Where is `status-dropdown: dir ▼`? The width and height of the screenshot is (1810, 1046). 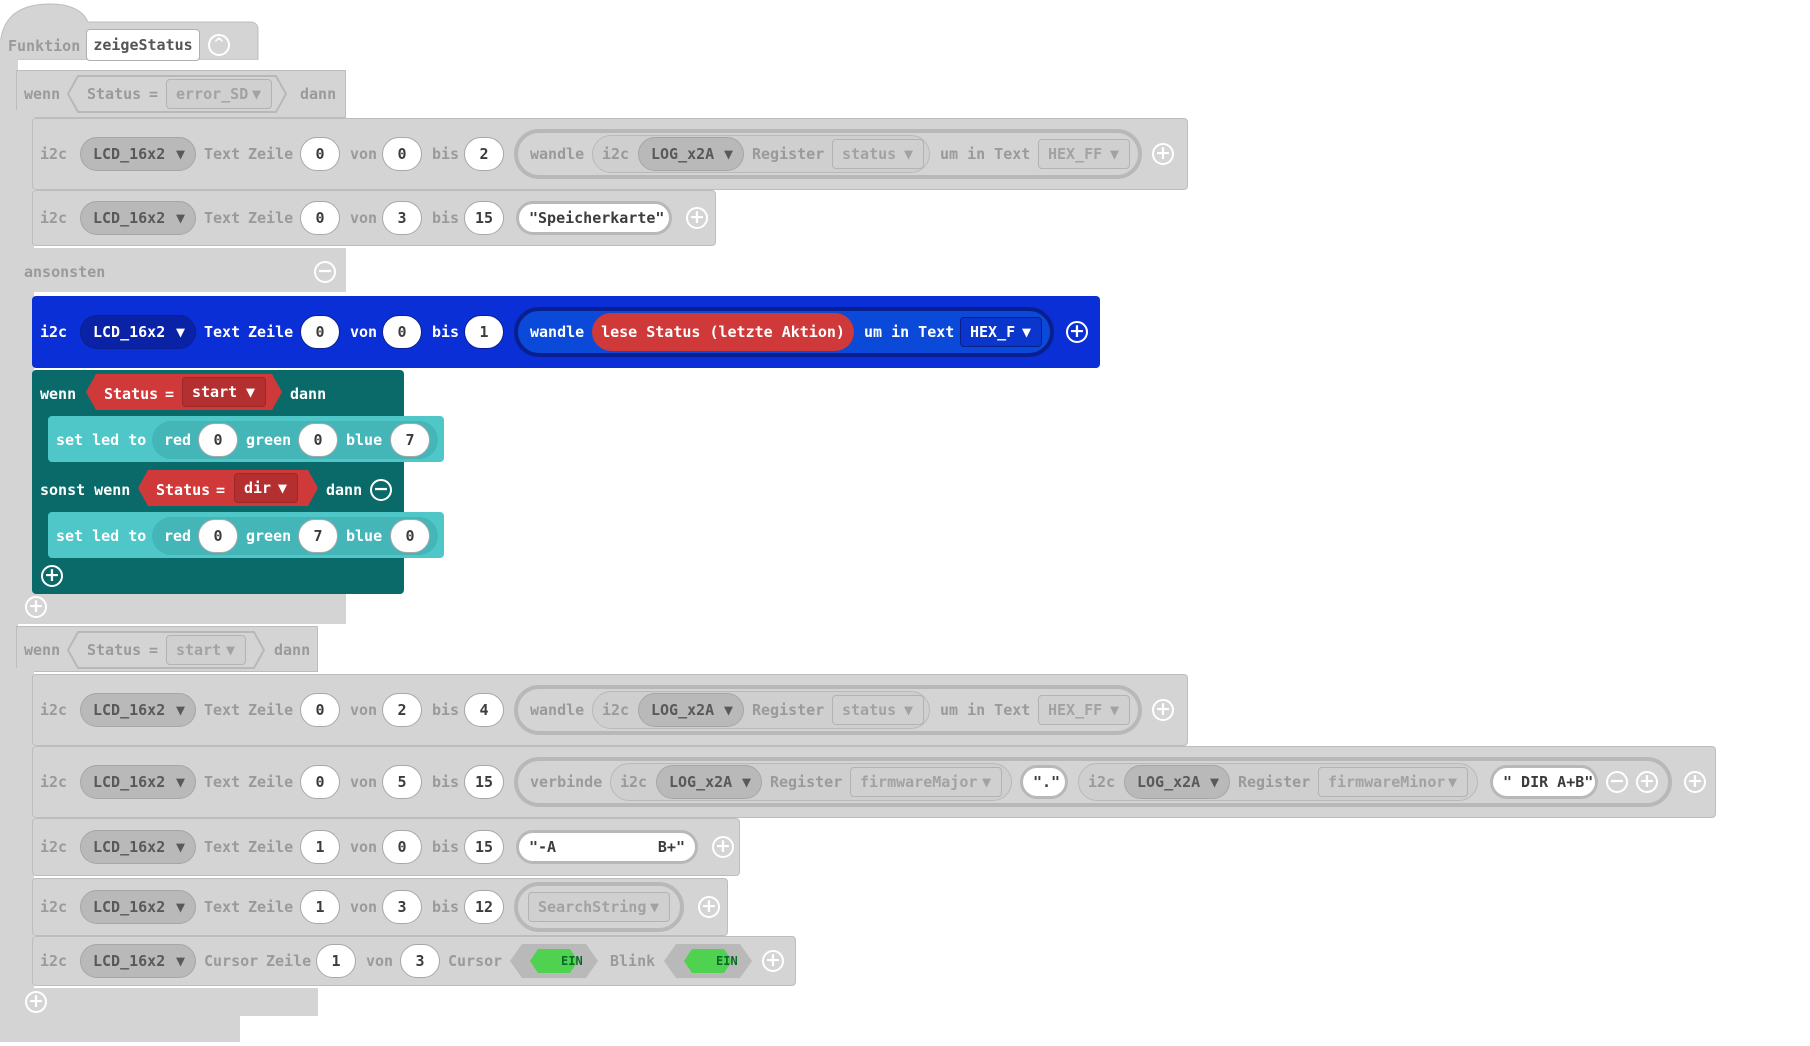 status-dropdown: dir ▼ is located at coordinates (266, 488).